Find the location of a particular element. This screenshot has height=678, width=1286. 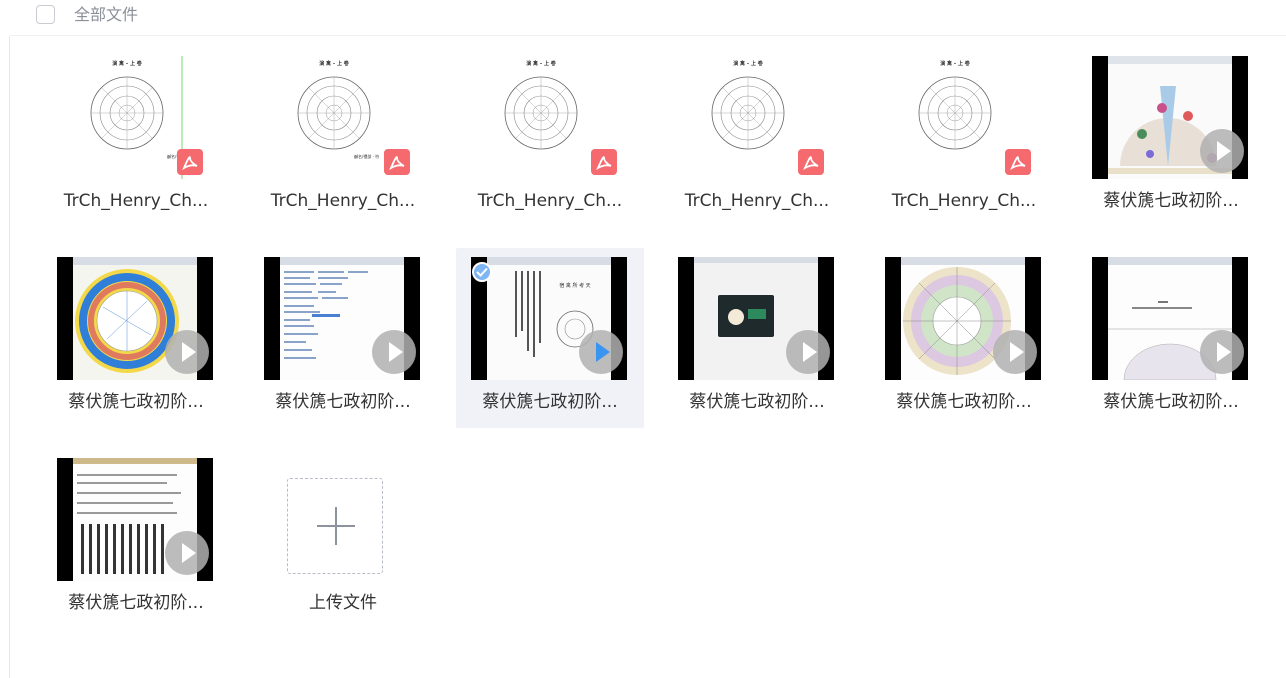

pdf-badge is located at coordinates (190, 162).